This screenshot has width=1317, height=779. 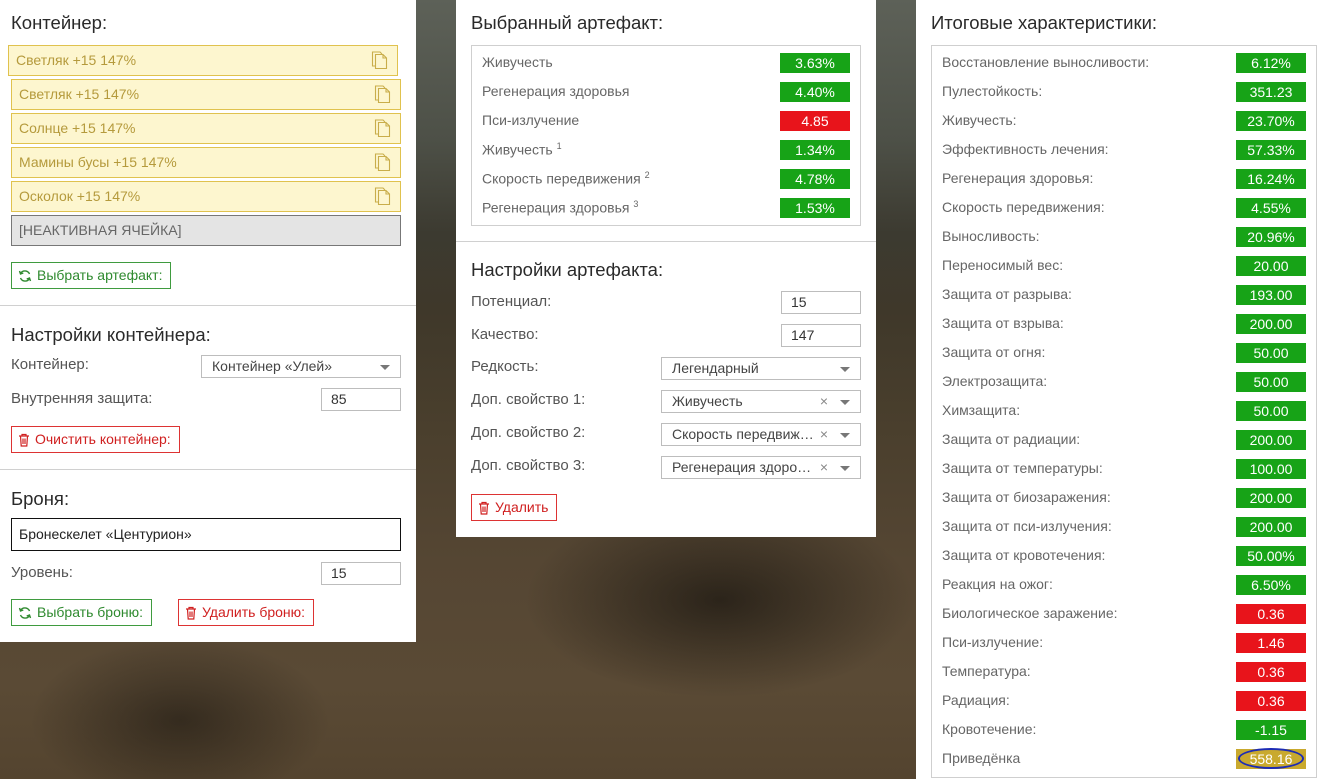 I want to click on stat-value-badge: 16.24%, so click(x=1271, y=179).